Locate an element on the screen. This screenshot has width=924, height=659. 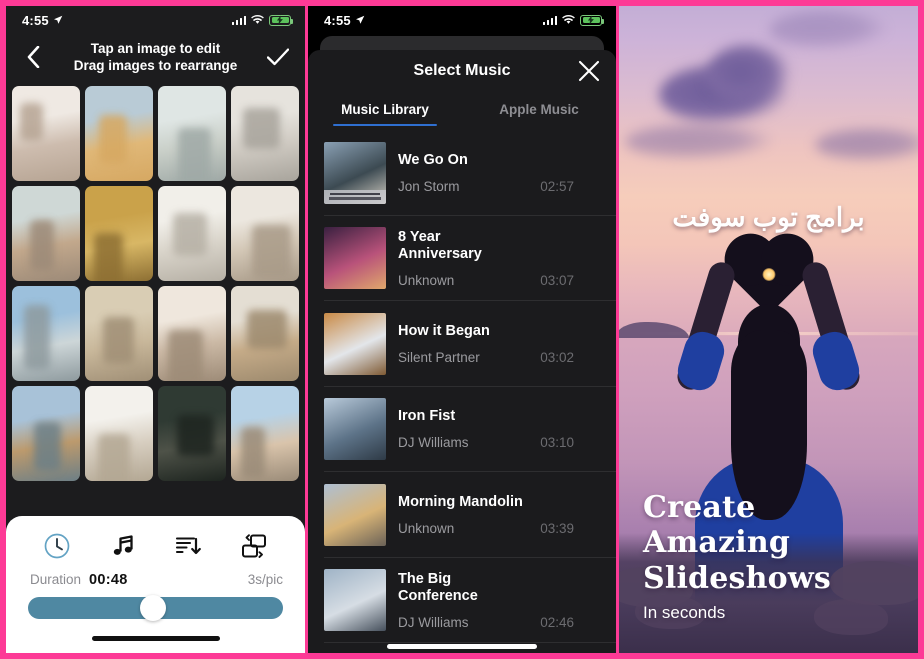
promo-text-block: Create Amazing Slideshows In seconds is located at coordinates (773, 556).